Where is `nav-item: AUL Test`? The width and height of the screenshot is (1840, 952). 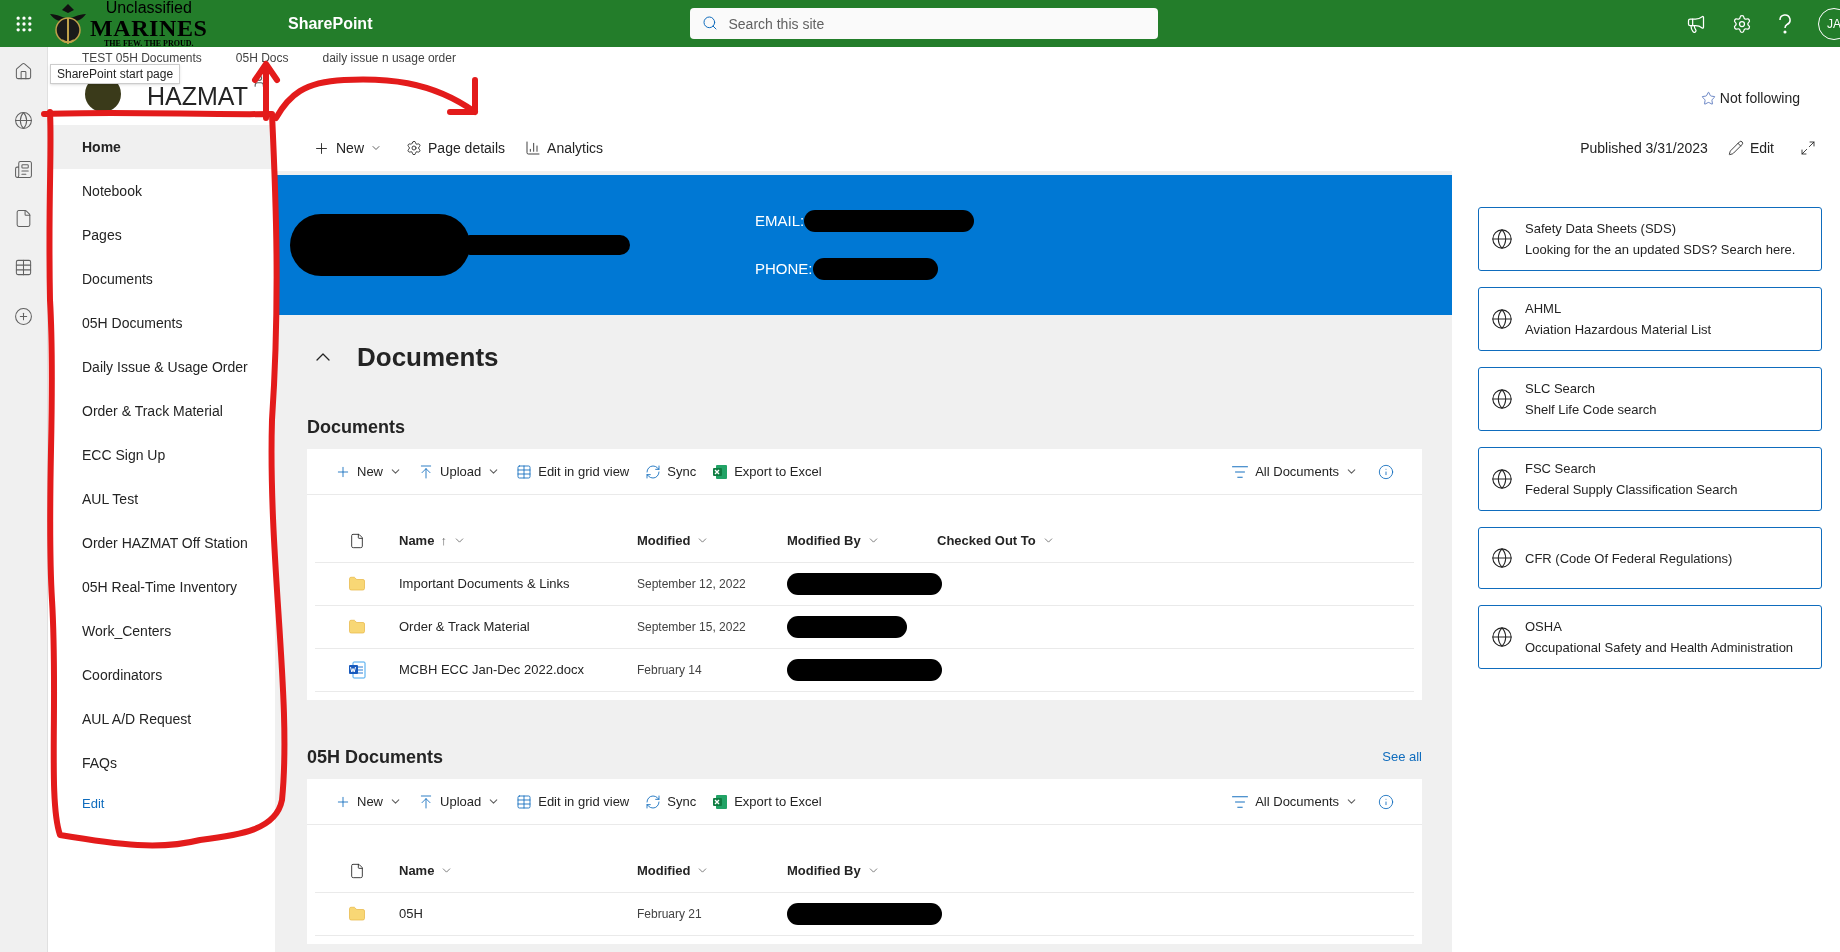 nav-item: AUL Test is located at coordinates (161, 499).